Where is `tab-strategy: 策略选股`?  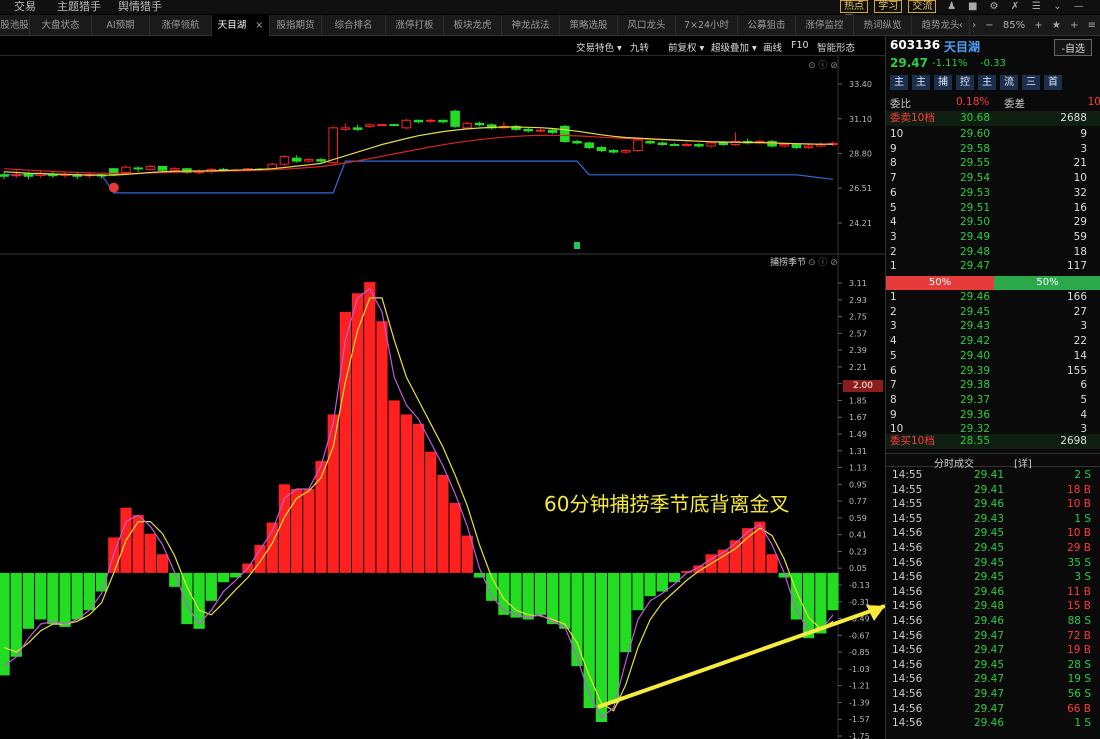 tab-strategy: 策略选股 is located at coordinates (589, 25).